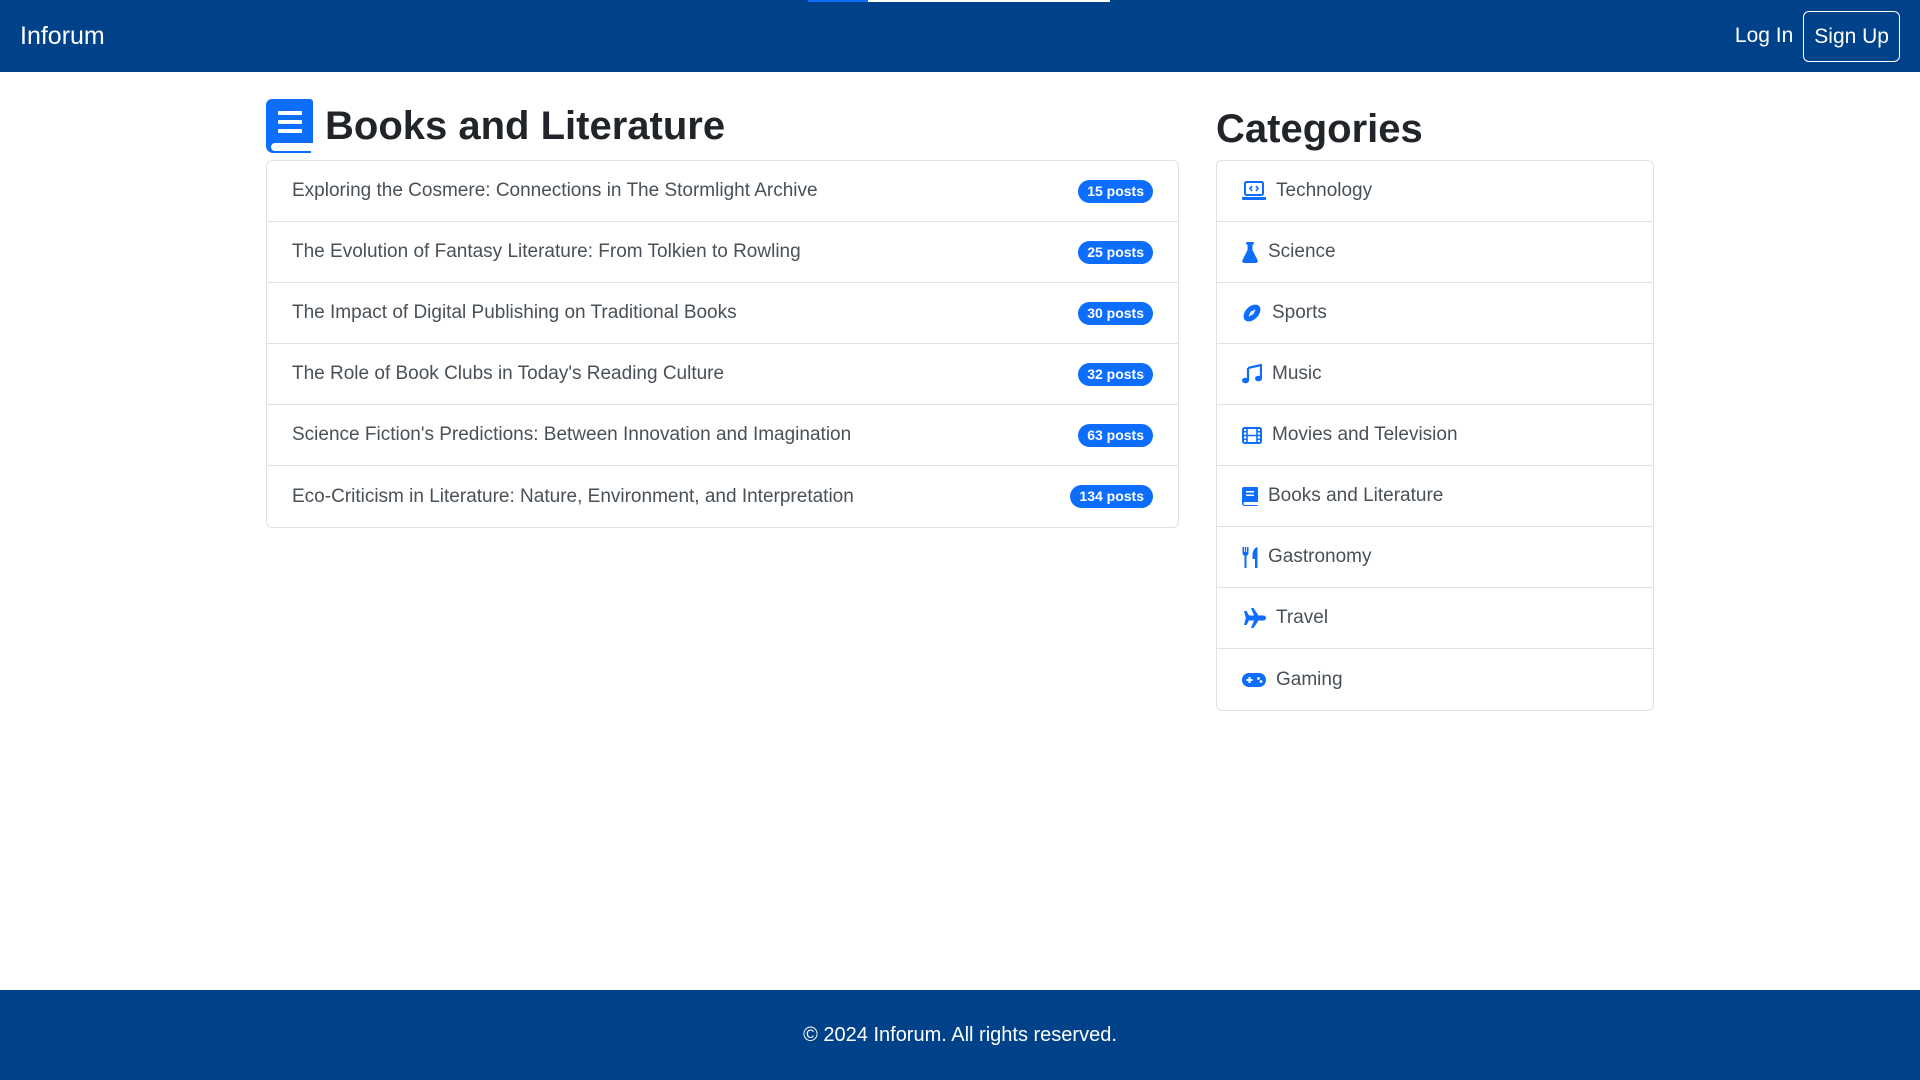  I want to click on music-icon, so click(1252, 374).